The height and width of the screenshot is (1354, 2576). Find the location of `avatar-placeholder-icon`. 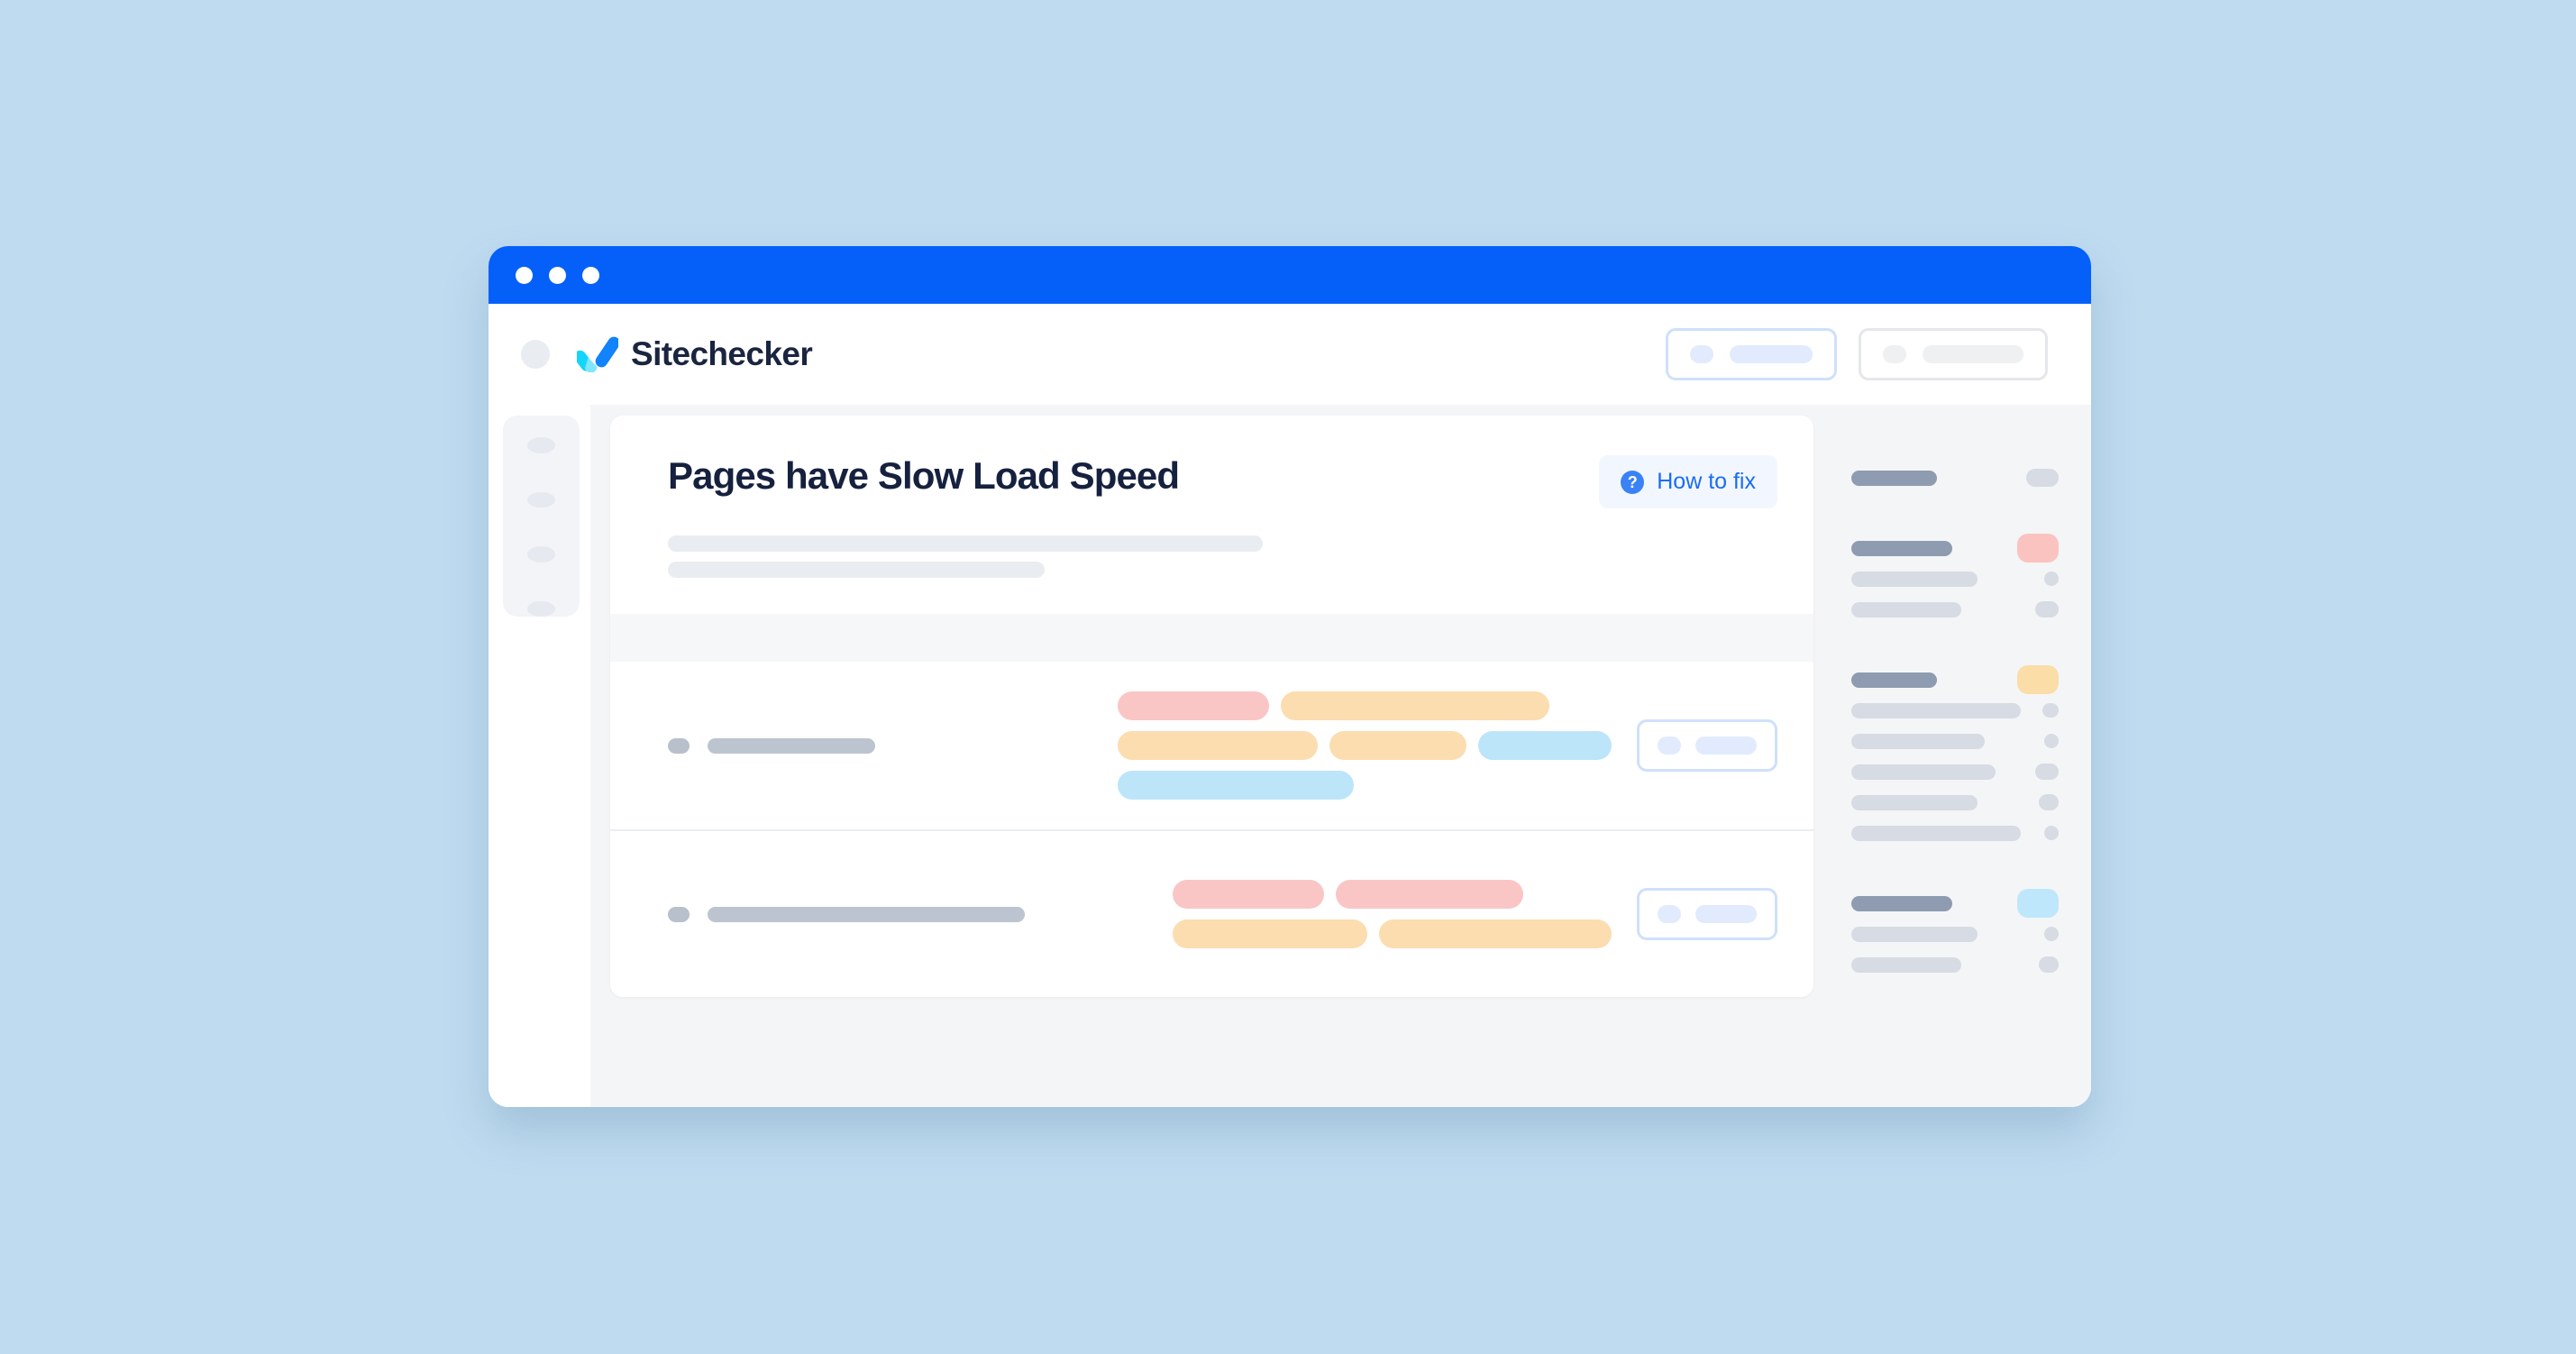

avatar-placeholder-icon is located at coordinates (535, 354).